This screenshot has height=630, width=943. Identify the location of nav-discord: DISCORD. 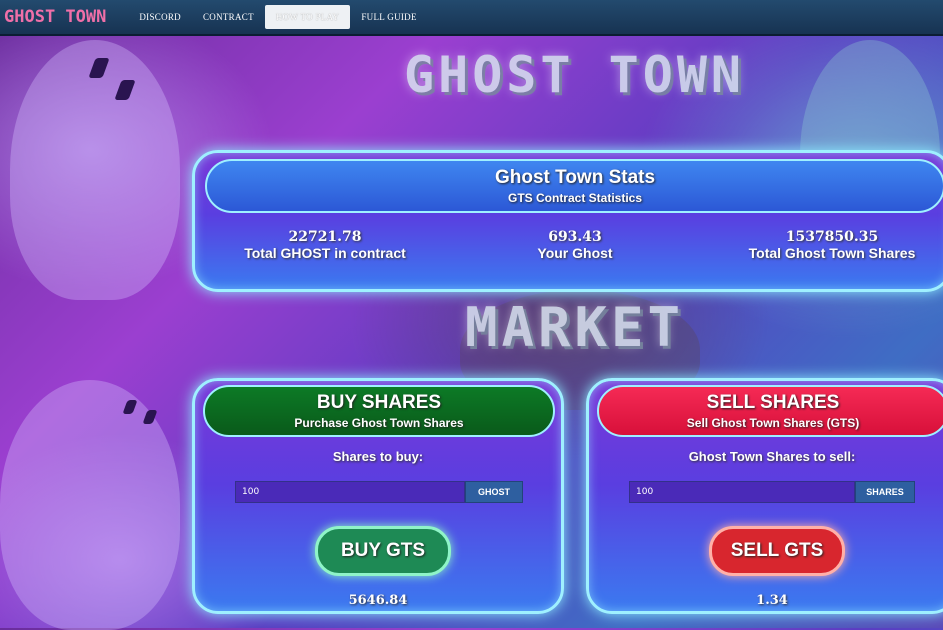
(160, 17).